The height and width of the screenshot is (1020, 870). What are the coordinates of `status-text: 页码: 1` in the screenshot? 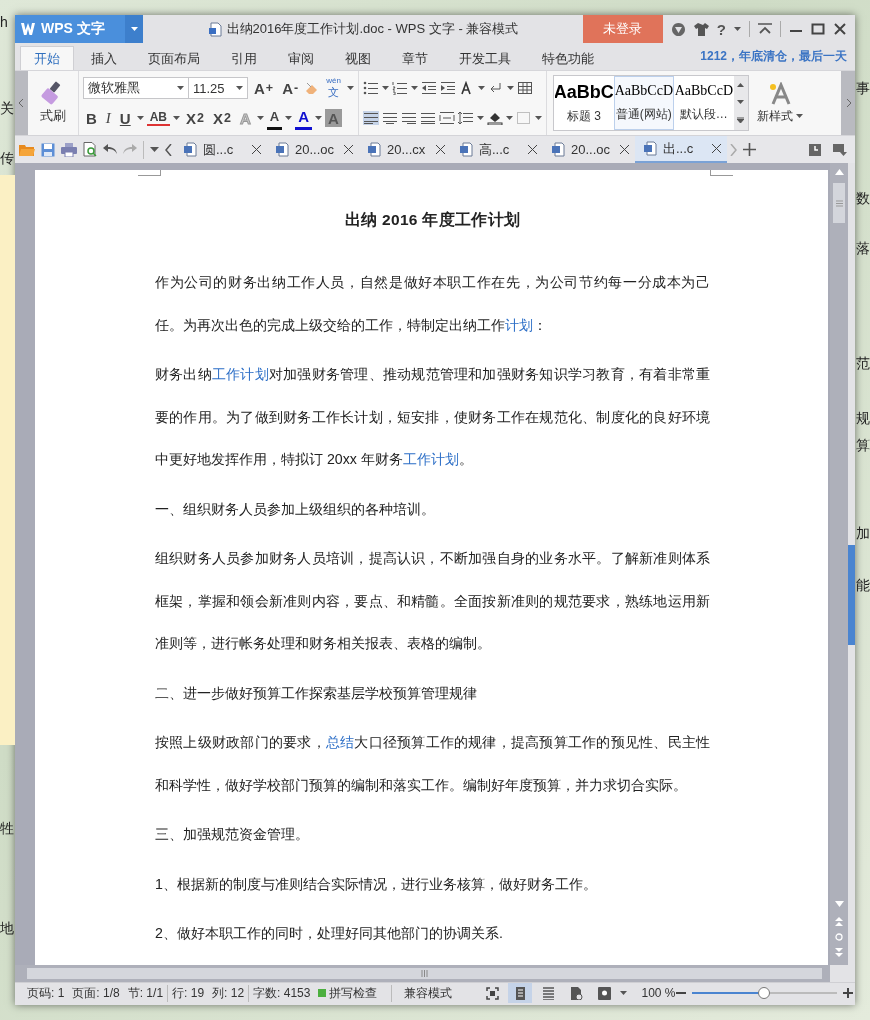 It's located at (46, 993).